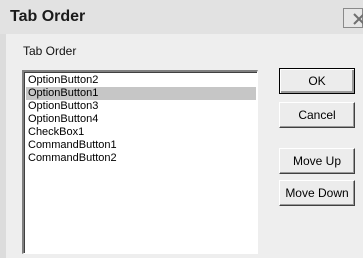 Image resolution: width=363 pixels, height=258 pixels. I want to click on list-item: OptionButton2, so click(141, 80).